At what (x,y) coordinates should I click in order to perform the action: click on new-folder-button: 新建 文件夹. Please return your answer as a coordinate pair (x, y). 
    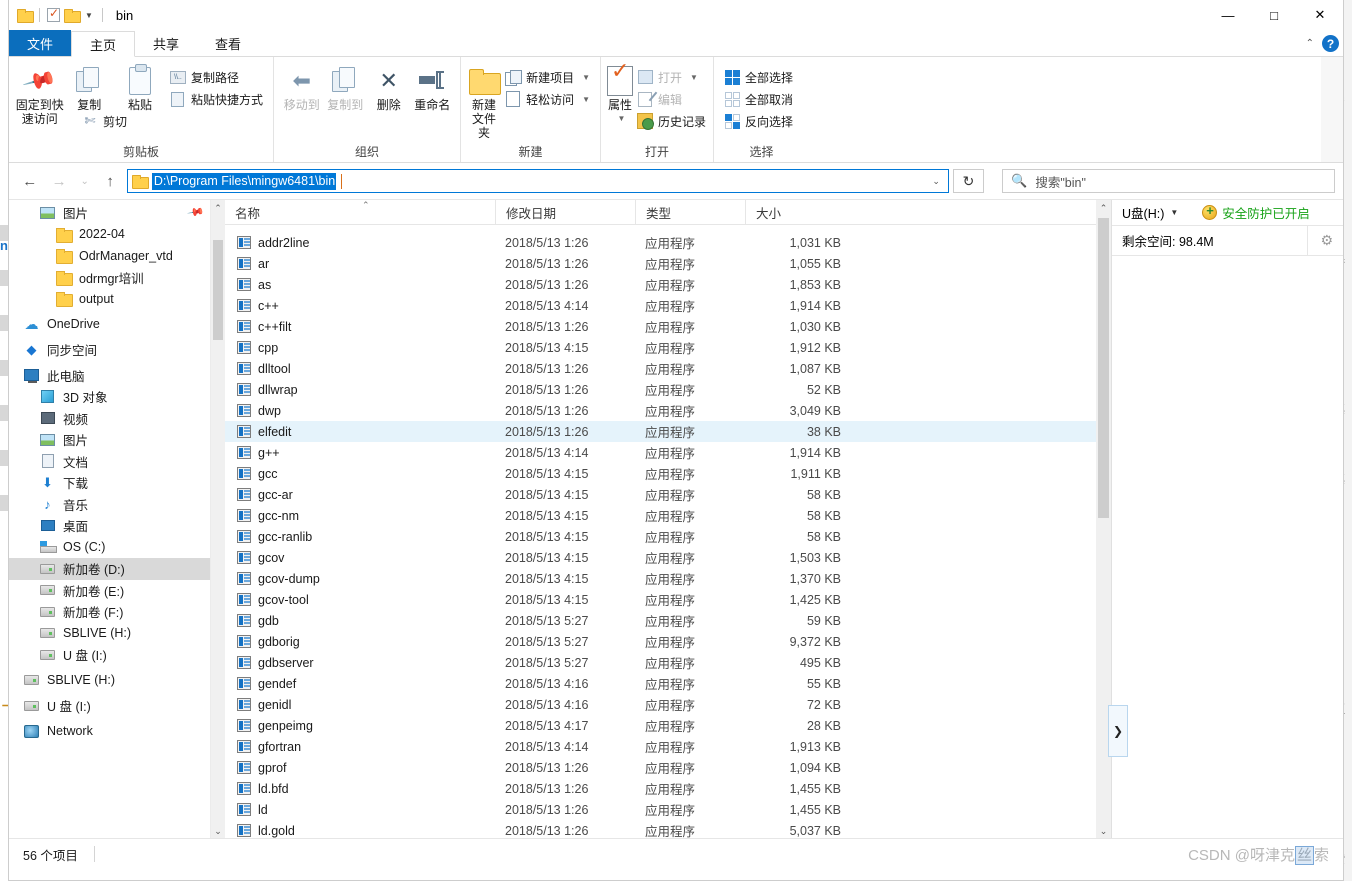
    Looking at the image, I should click on (484, 101).